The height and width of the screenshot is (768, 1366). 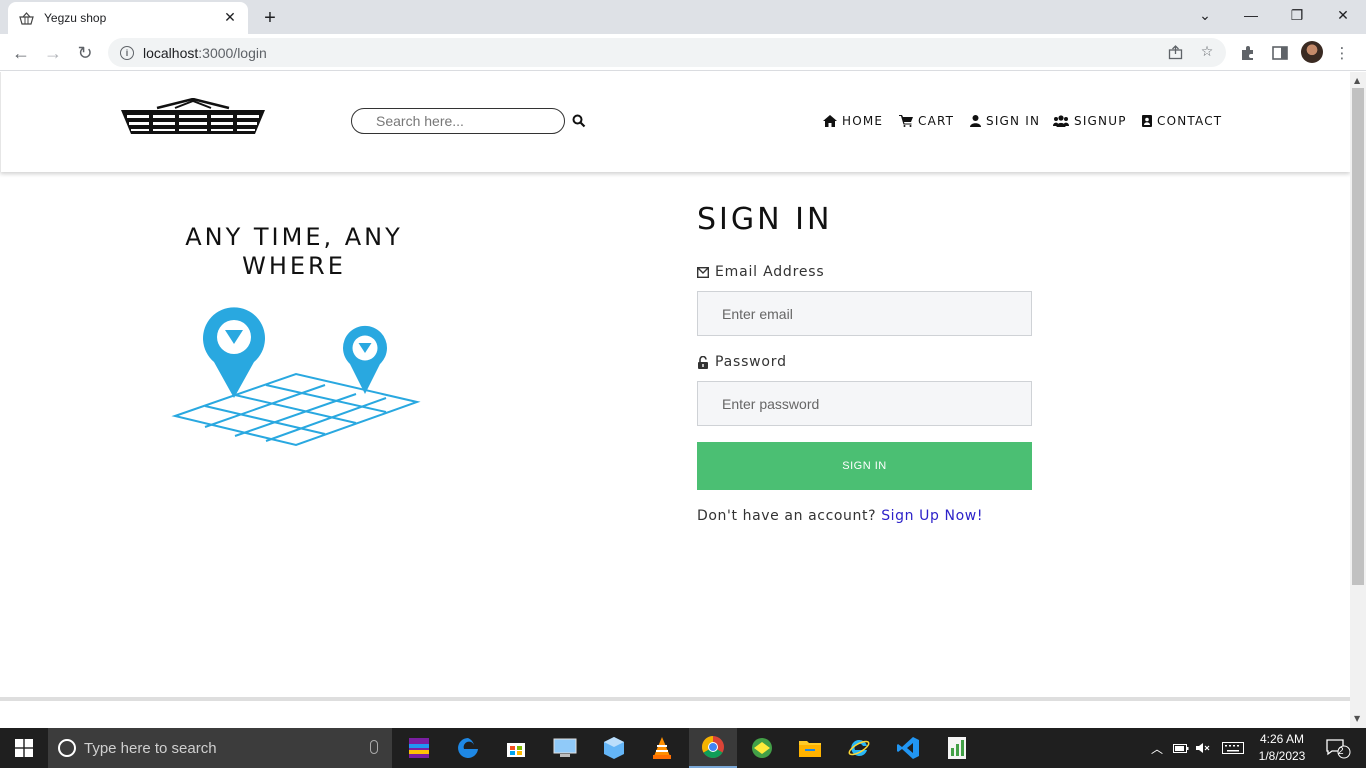 I want to click on nav-signup: SIGNUP, so click(x=1090, y=121).